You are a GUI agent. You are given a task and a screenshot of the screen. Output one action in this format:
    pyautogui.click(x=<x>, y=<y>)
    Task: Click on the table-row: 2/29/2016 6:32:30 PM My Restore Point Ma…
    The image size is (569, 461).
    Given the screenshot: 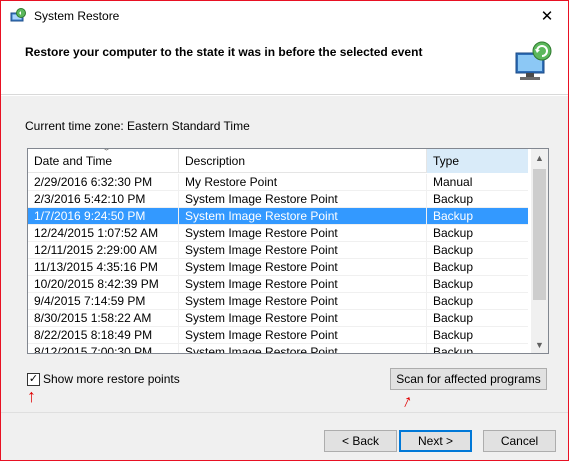 What is the action you would take?
    pyautogui.click(x=278, y=182)
    